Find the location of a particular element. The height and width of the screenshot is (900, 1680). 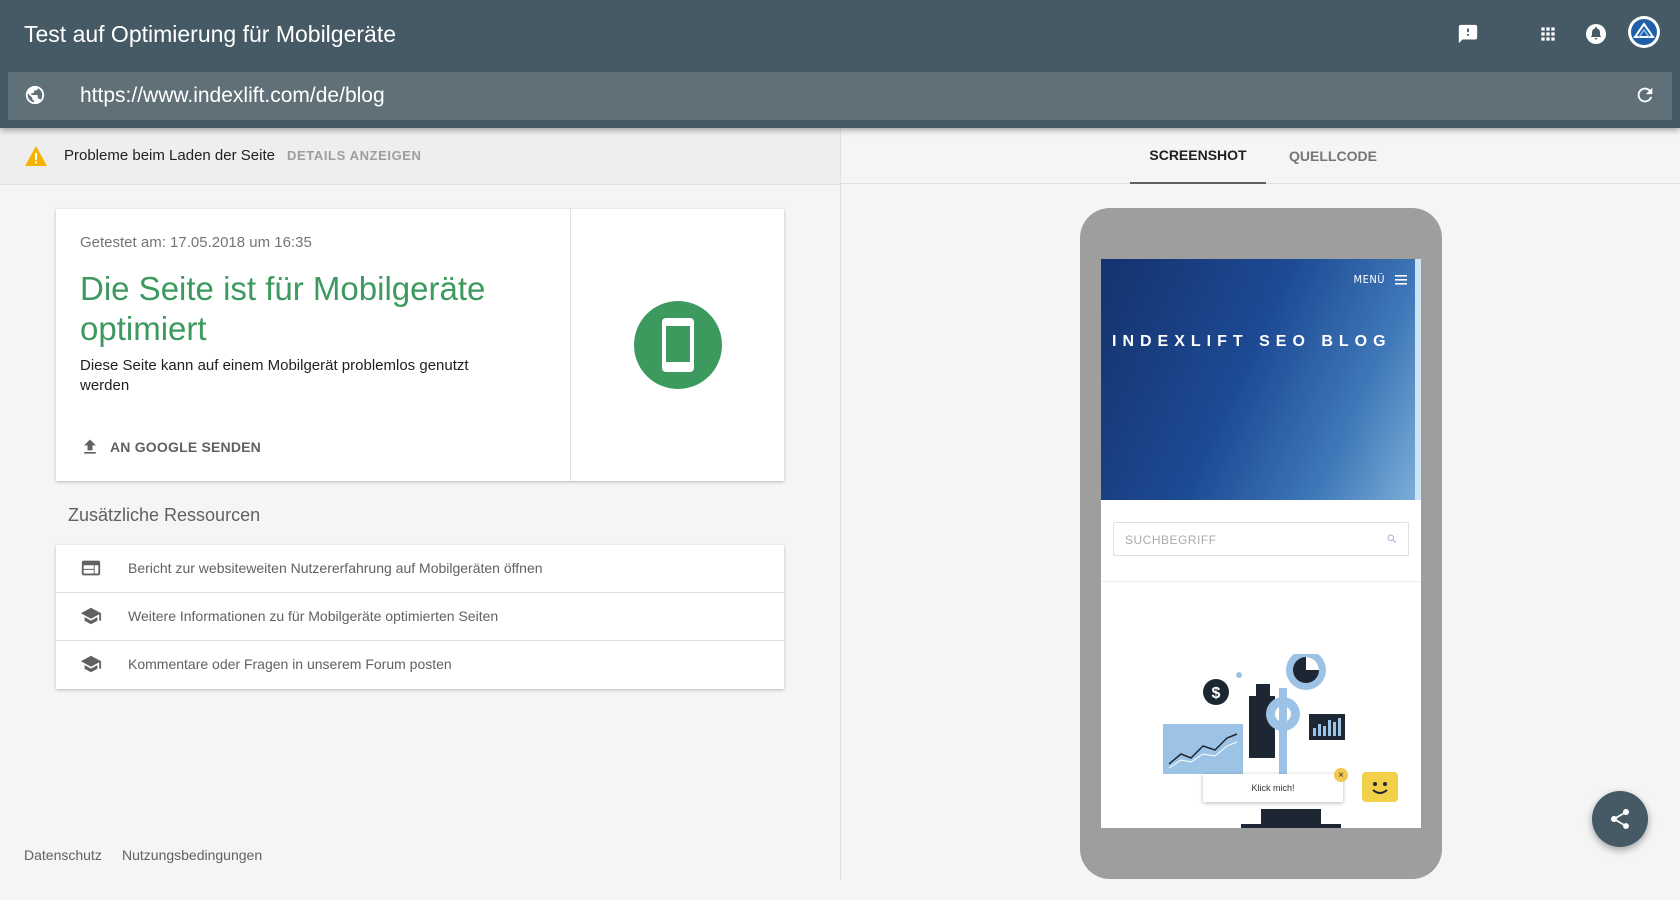

hamburger-icon is located at coordinates (1401, 280).